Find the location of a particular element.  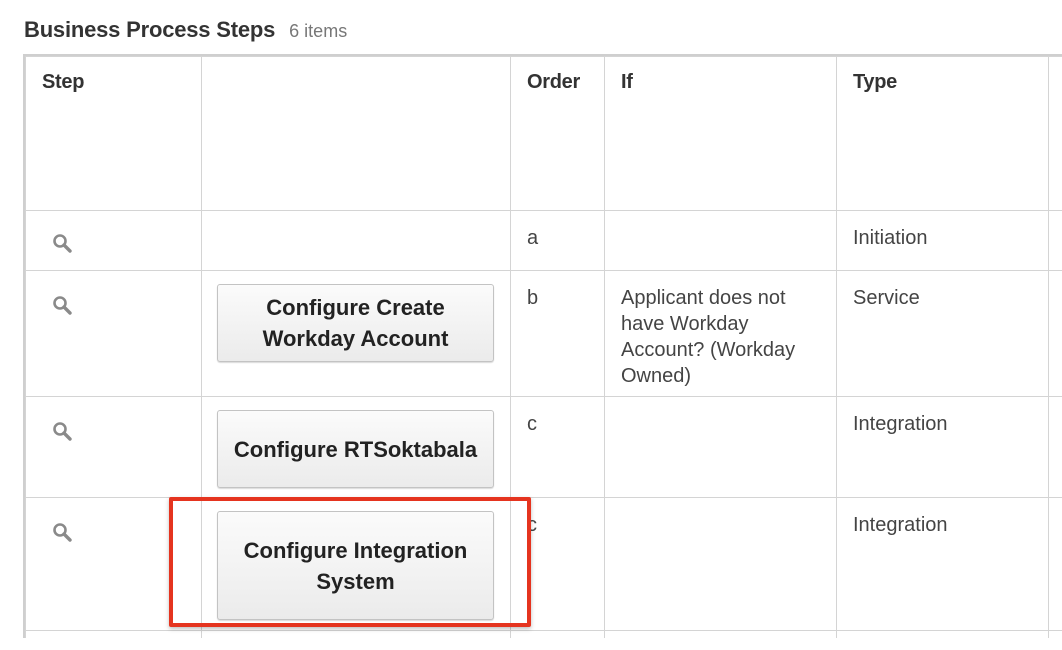

section-header: Business Process Steps 6 items is located at coordinates (185, 30).